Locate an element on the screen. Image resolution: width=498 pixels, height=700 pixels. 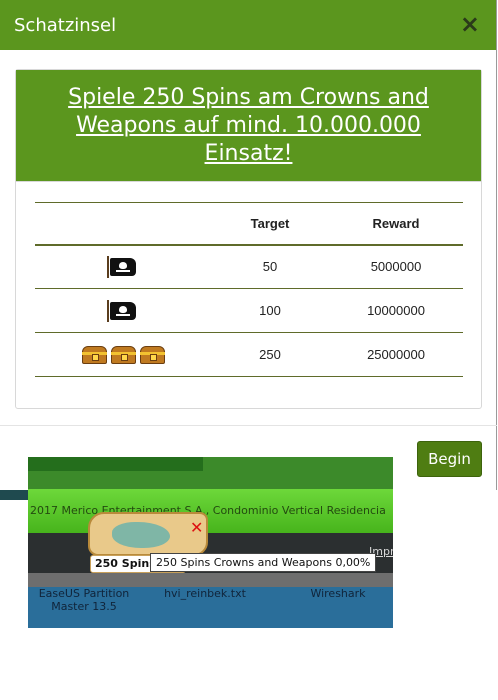
table-row: 50 5000000 is located at coordinates (249, 266).